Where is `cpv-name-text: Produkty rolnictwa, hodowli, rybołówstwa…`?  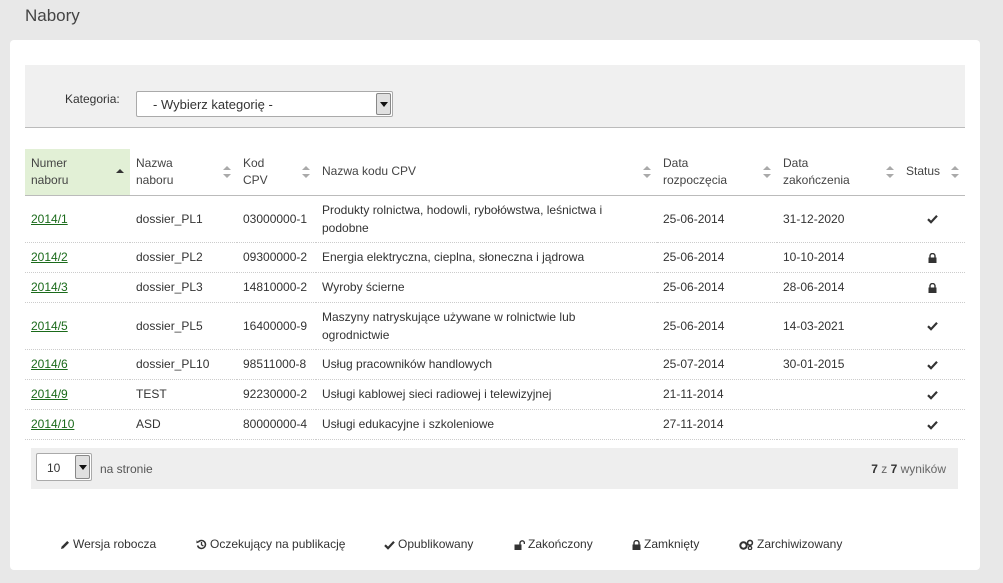 cpv-name-text: Produkty rolnictwa, hodowli, rybołówstwa… is located at coordinates (462, 218).